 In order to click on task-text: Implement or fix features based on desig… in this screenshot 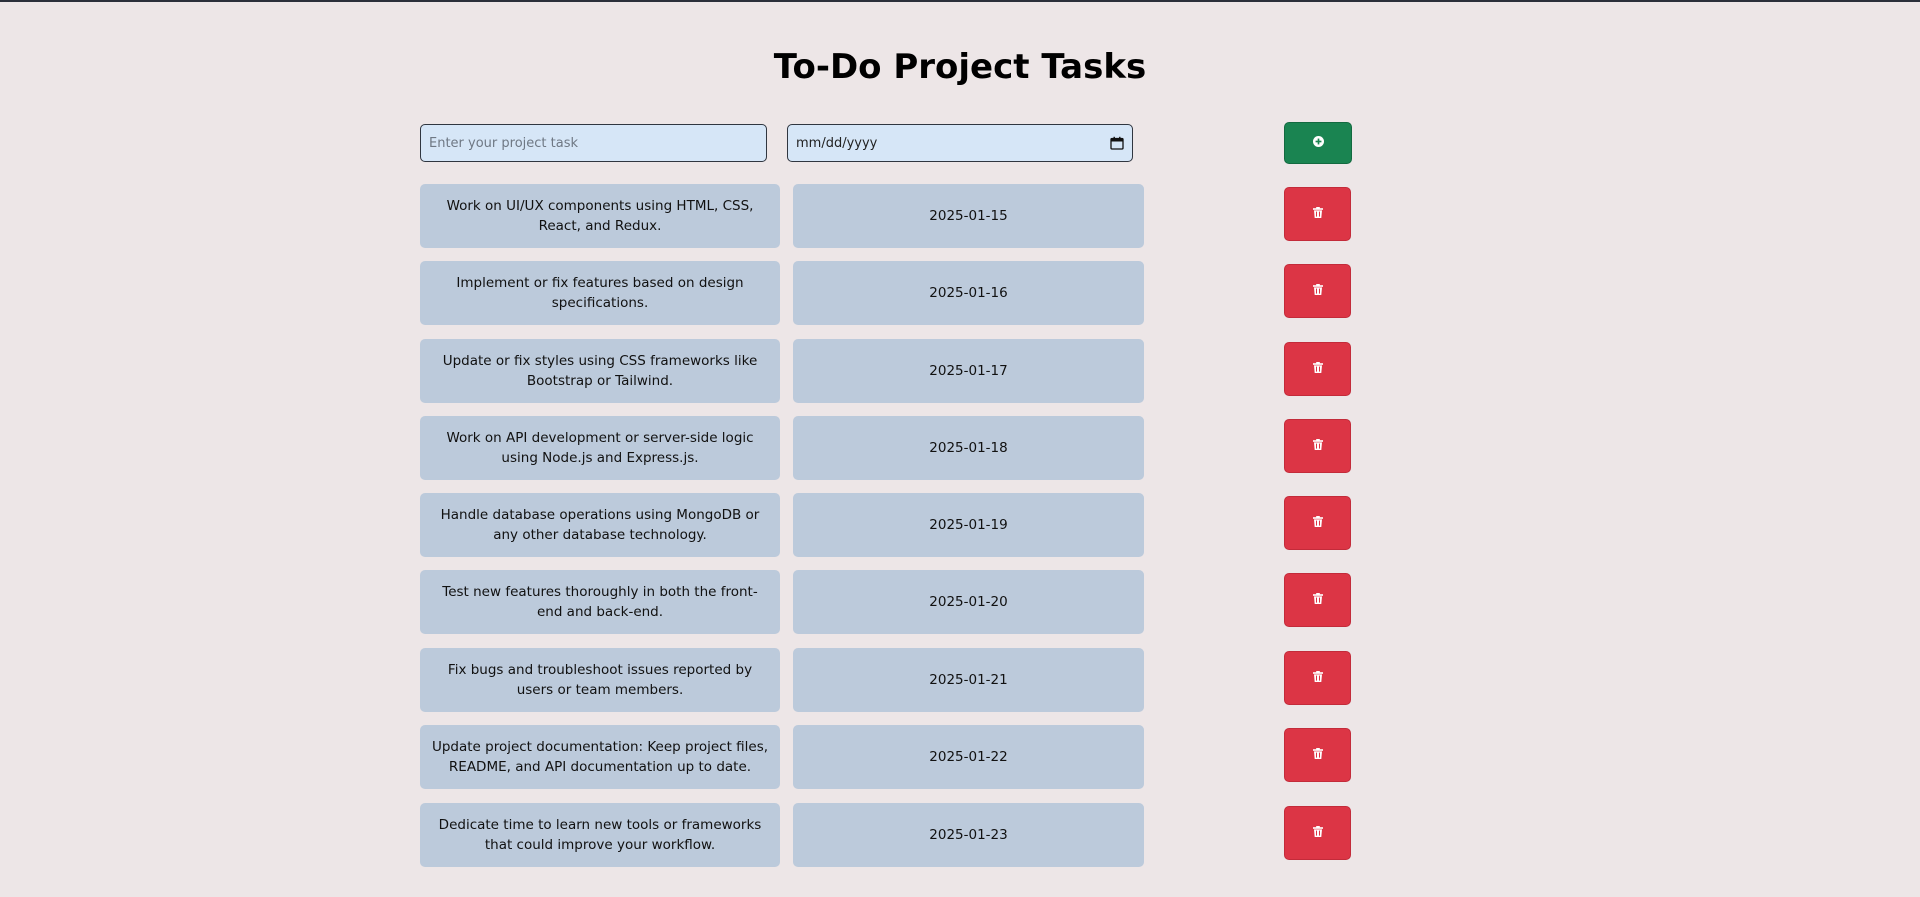, I will do `click(600, 293)`.